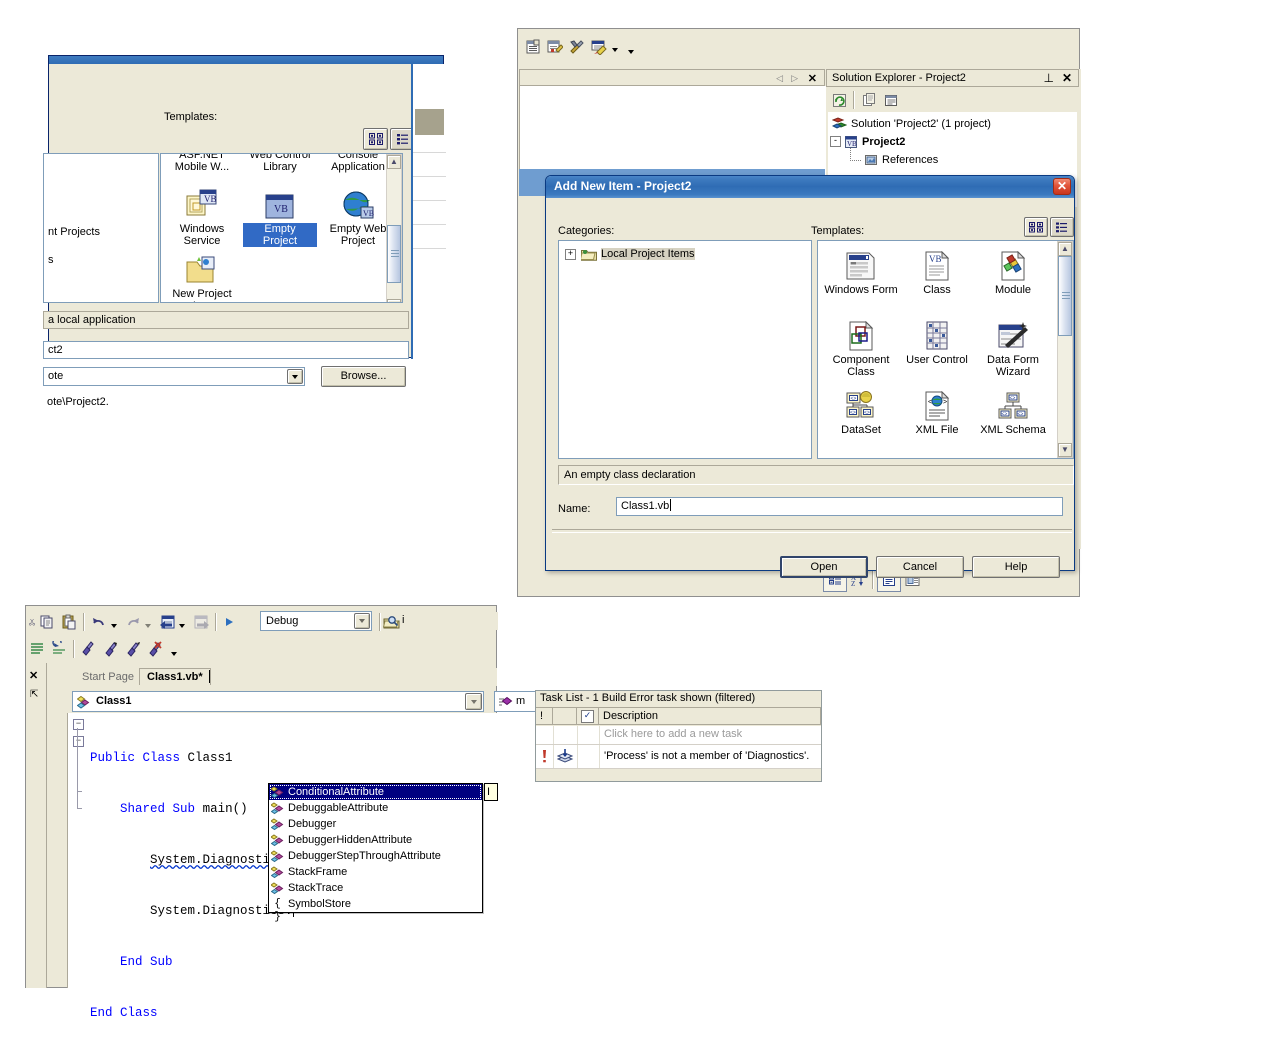 This screenshot has height=1056, width=1280. I want to click on tree-node-project: - VB Project2, so click(867, 142).